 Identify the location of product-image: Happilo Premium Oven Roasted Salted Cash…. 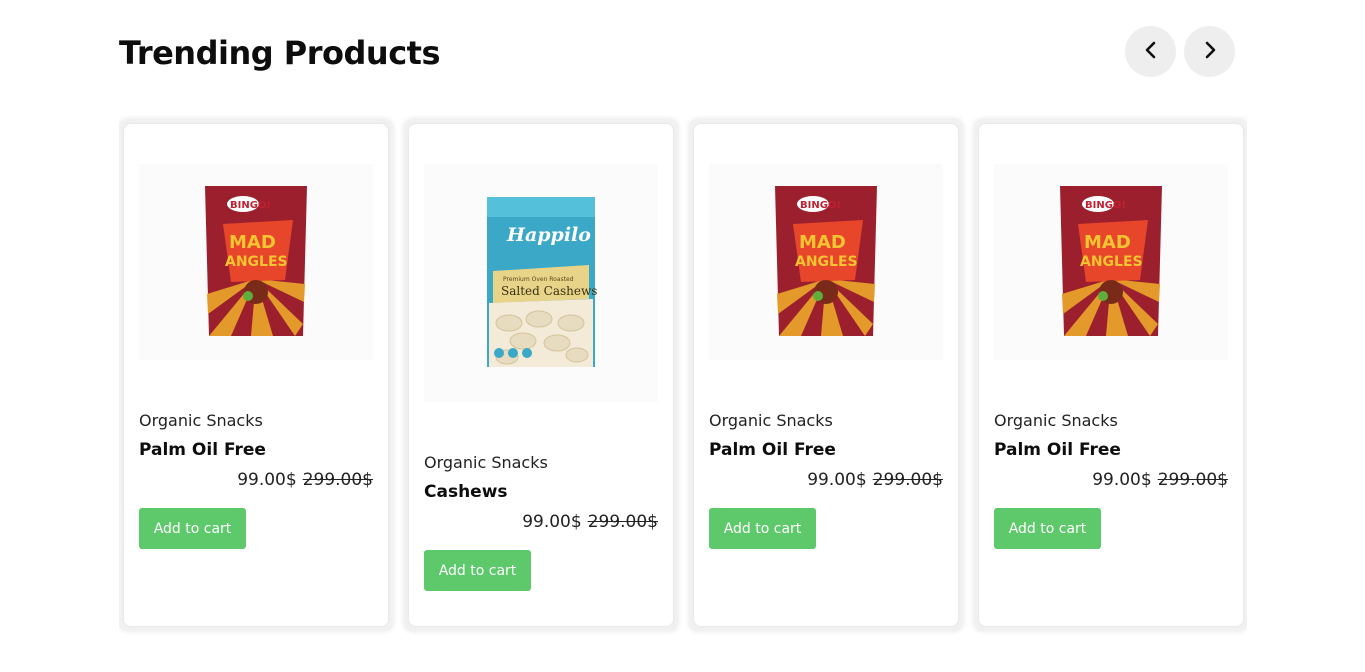
(541, 283).